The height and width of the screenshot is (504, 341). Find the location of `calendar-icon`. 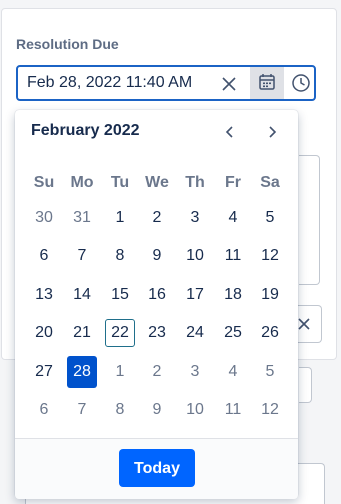

calendar-icon is located at coordinates (267, 83).